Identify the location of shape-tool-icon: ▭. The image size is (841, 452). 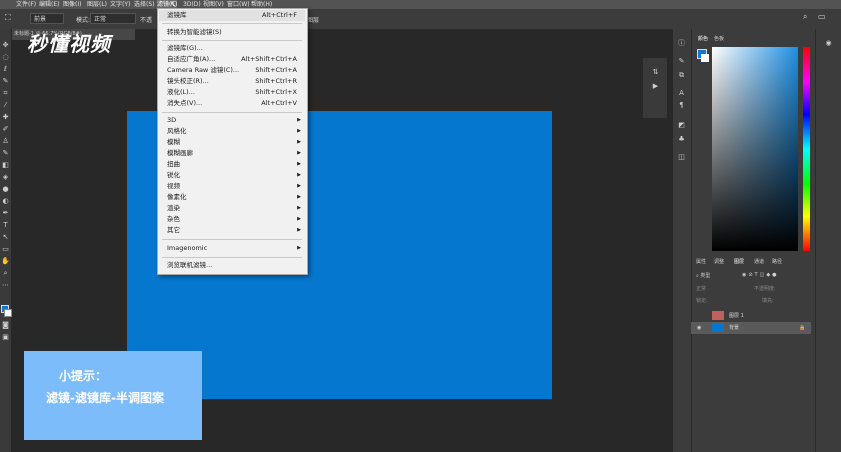
(5, 249).